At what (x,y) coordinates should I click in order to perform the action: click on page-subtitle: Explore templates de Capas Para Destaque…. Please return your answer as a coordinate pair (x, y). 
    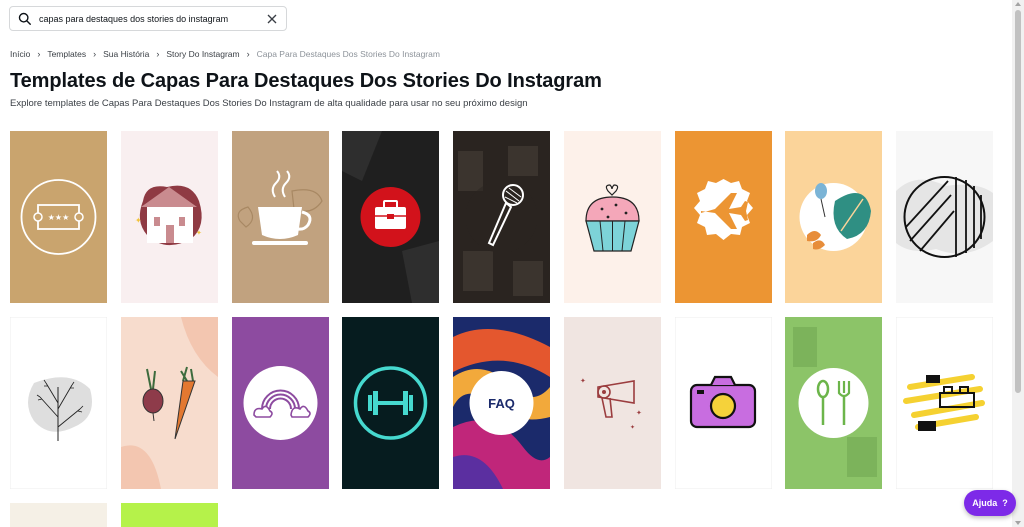
    Looking at the image, I should click on (269, 103).